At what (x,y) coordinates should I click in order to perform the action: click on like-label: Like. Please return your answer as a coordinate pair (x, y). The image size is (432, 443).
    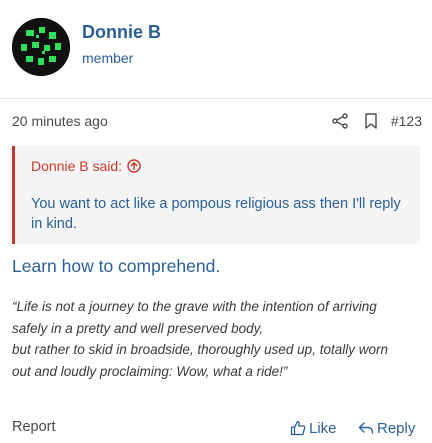
    Looking at the image, I should click on (323, 428).